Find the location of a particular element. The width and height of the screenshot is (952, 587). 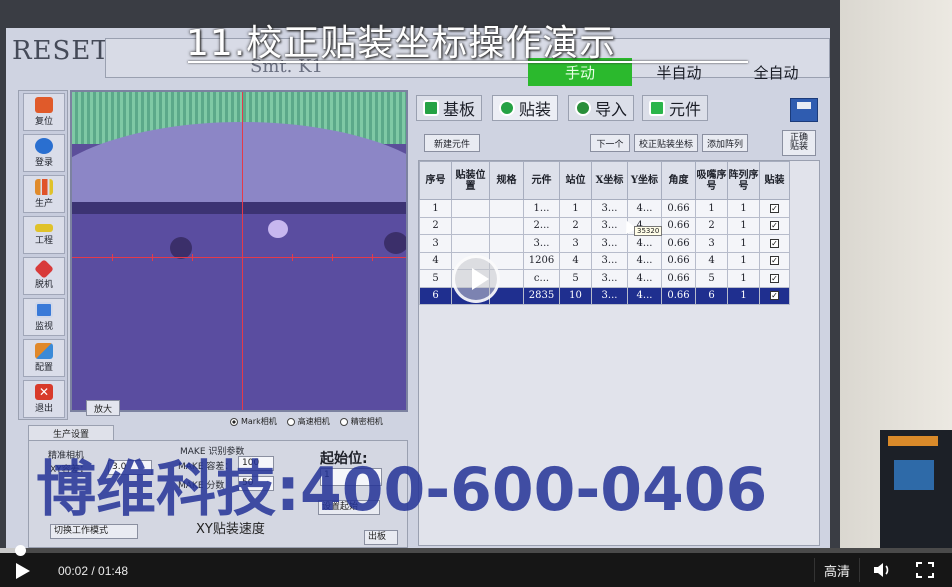

login-icon is located at coordinates (44, 146).